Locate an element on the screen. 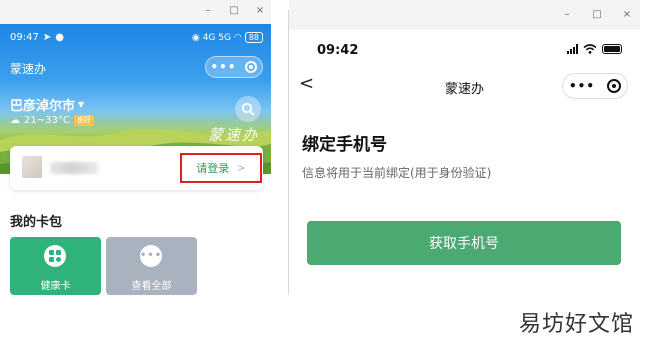 This screenshot has width=658, height=350. status-icons is located at coordinates (594, 49).